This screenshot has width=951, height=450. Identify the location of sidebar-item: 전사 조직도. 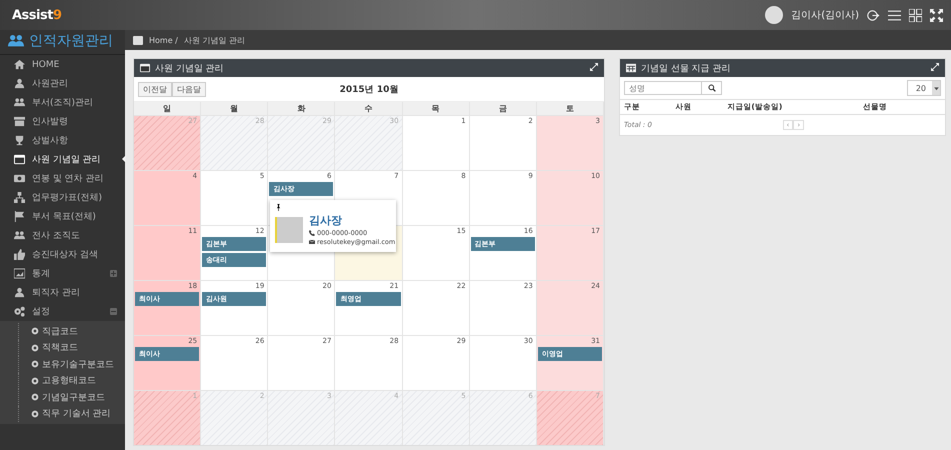
(62, 235).